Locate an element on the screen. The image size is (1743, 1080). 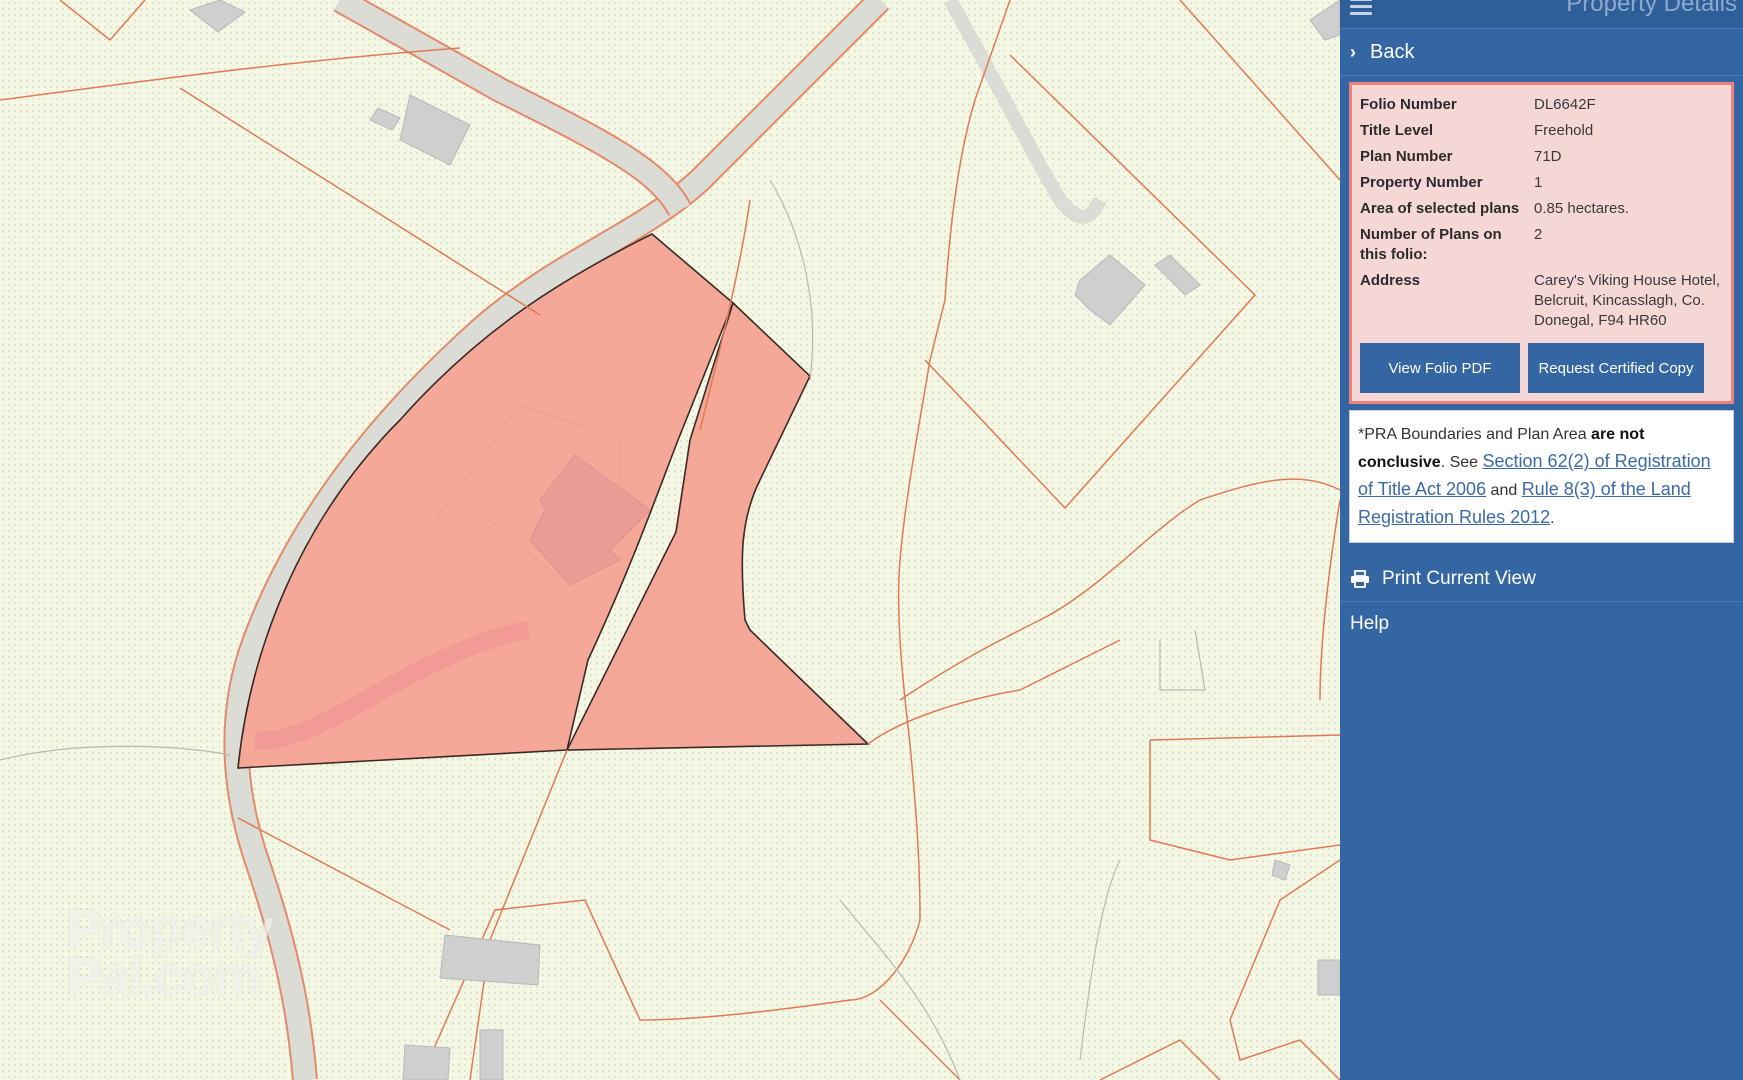
folio-label: Address is located at coordinates (1390, 280).